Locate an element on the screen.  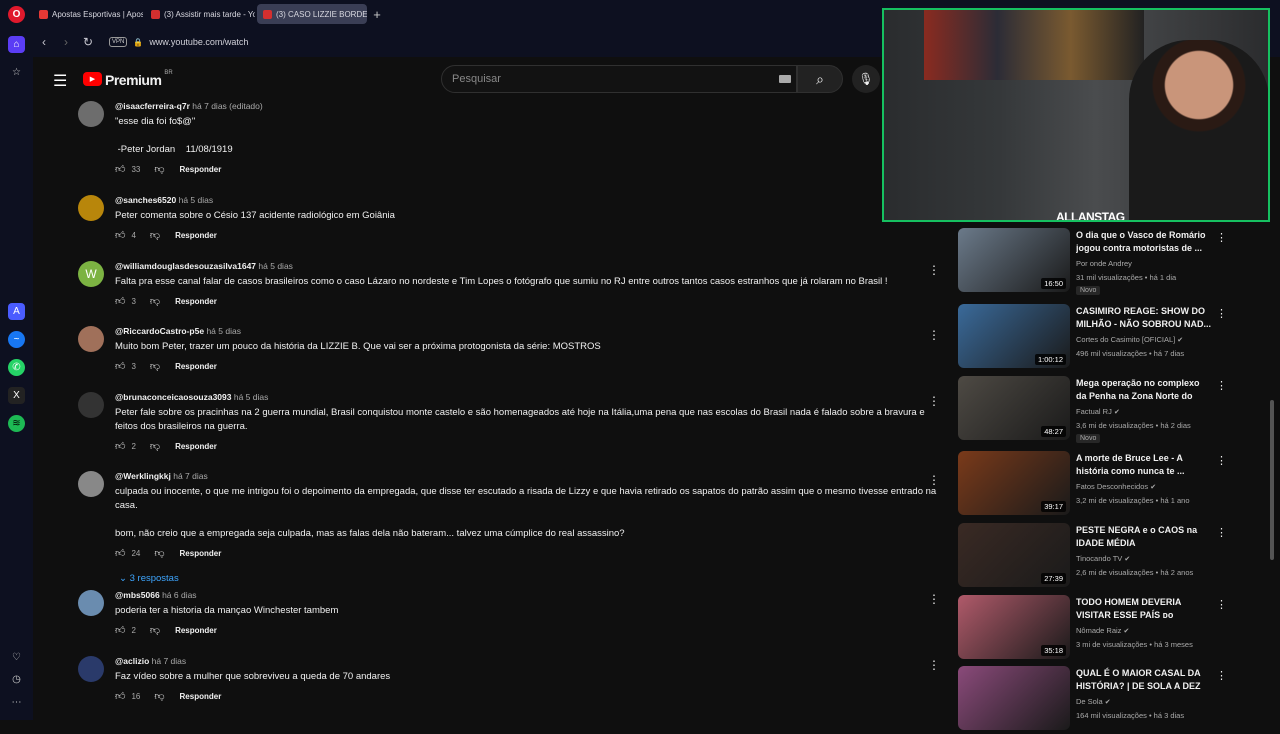
forward-icon: › is located at coordinates (66, 42).